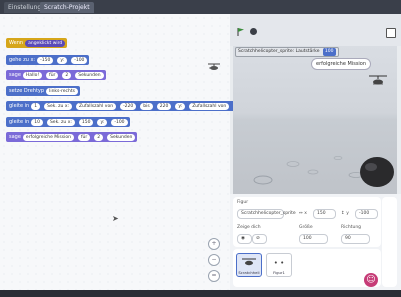  Describe the element at coordinates (243, 202) in the screenshot. I see `sprite-label: Figur` at that location.